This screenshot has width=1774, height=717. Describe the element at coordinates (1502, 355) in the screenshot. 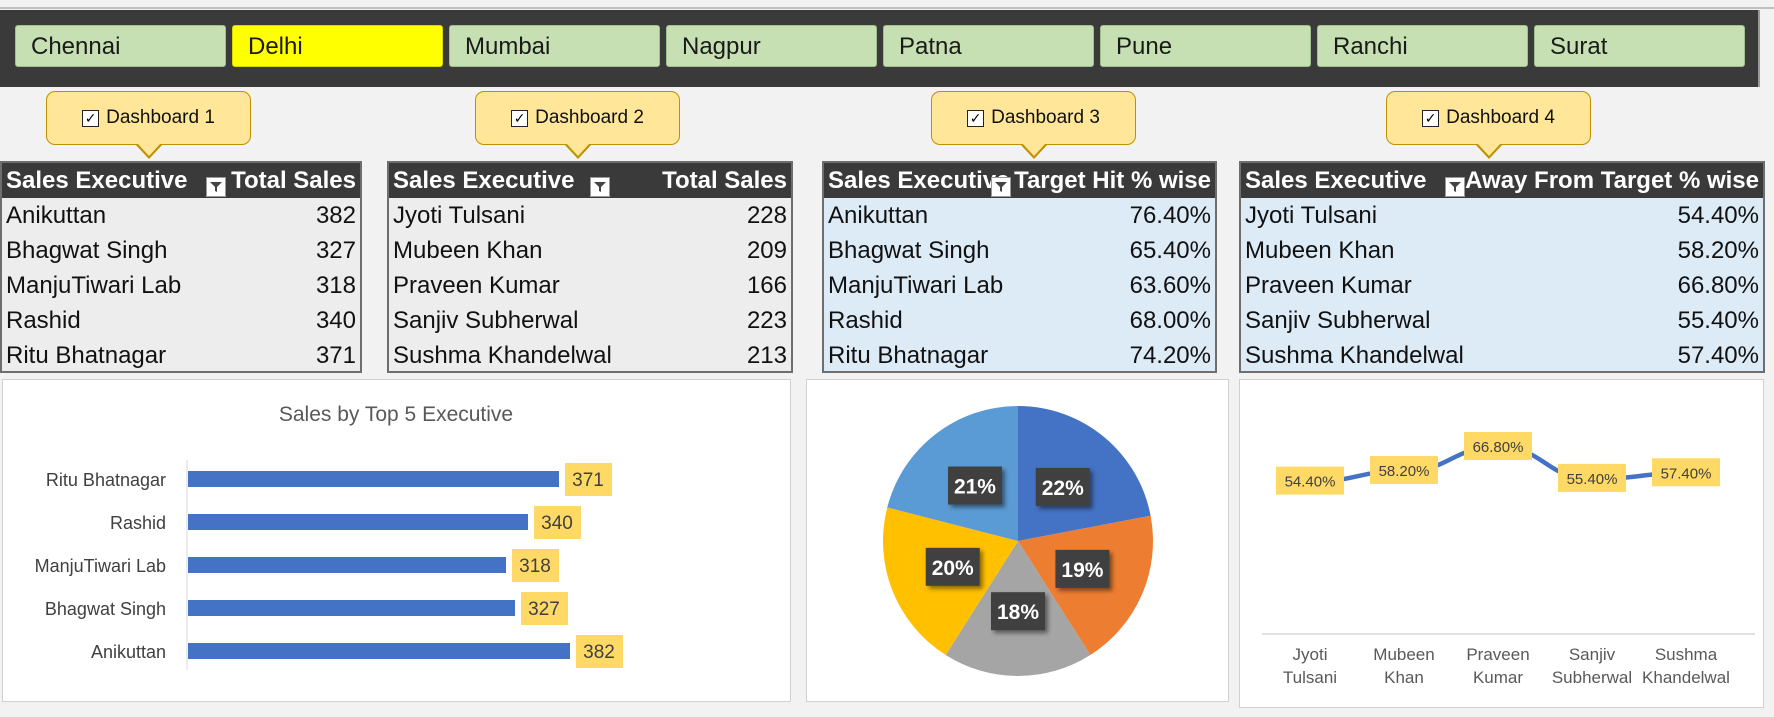

I see `table-row: Sushma Khandelwal 57.40%` at that location.